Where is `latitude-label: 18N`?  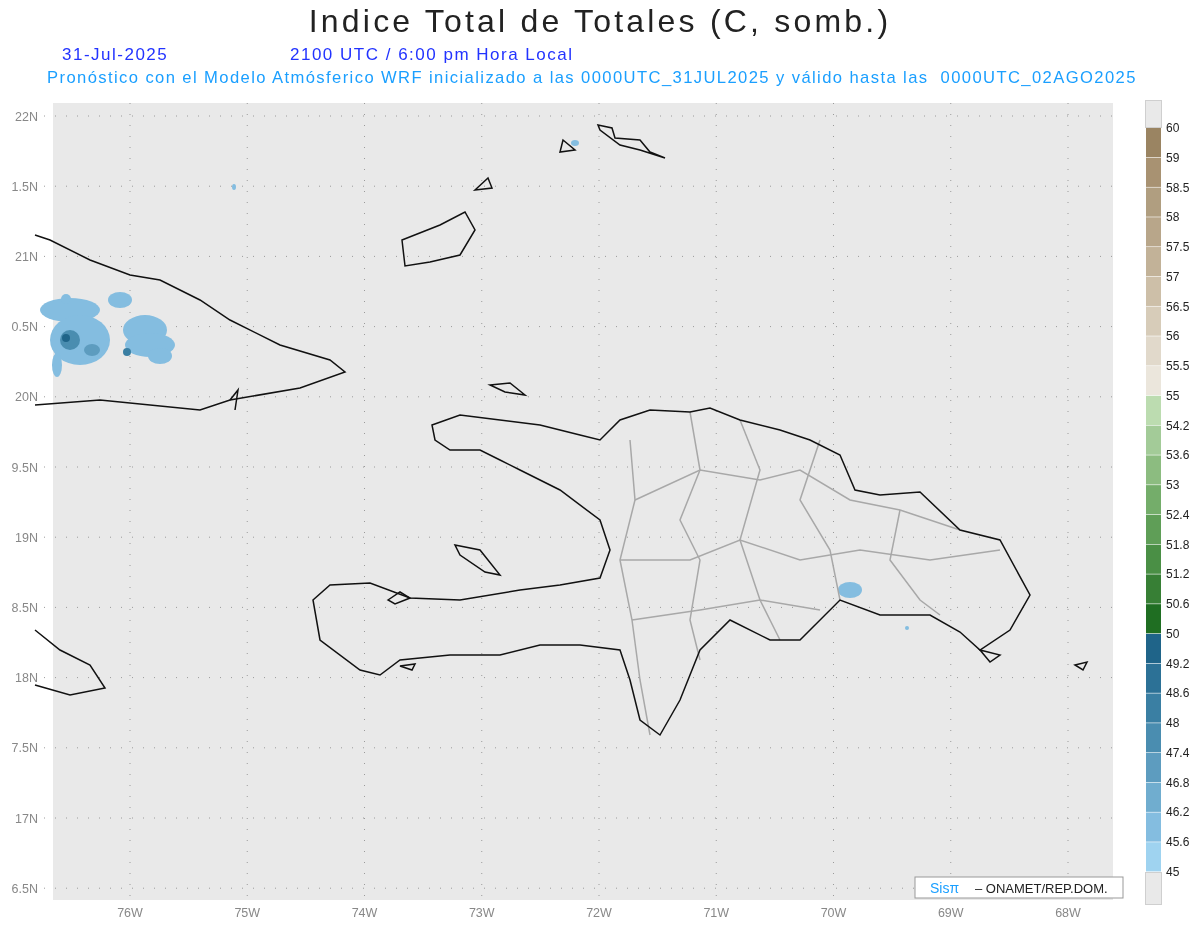 latitude-label: 18N is located at coordinates (26, 678).